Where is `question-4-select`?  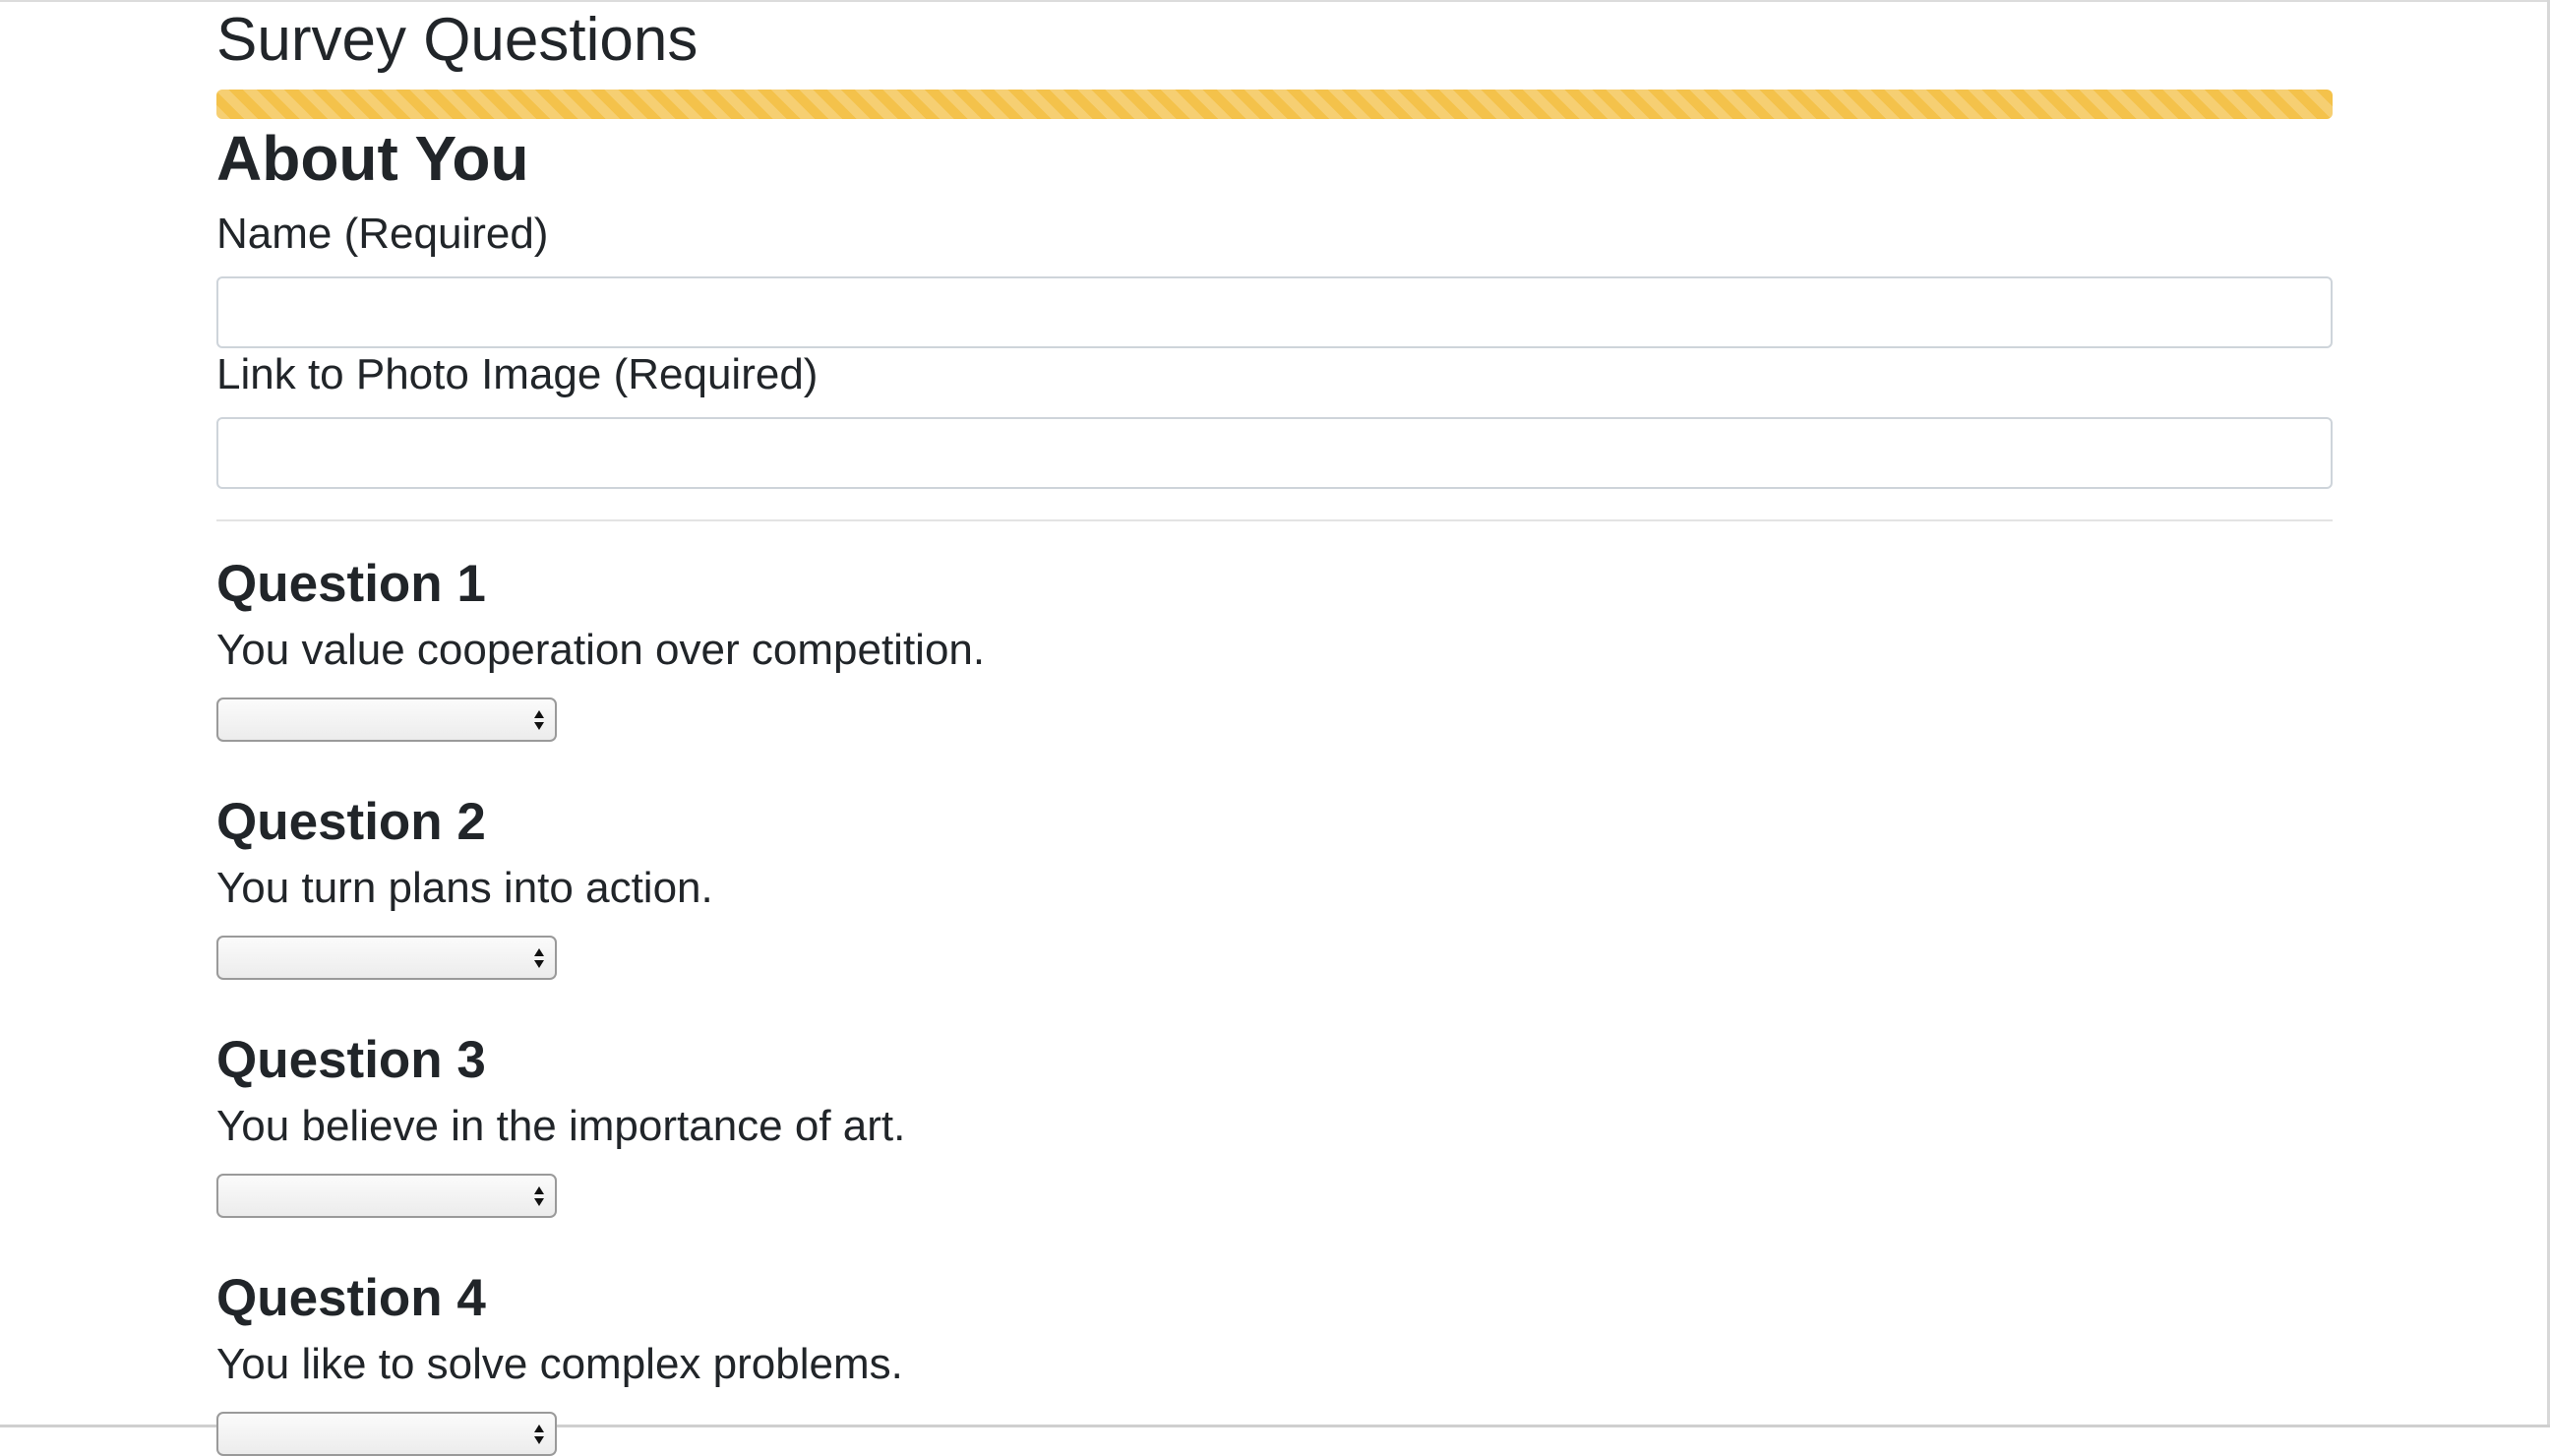
question-4-select is located at coordinates (386, 1434).